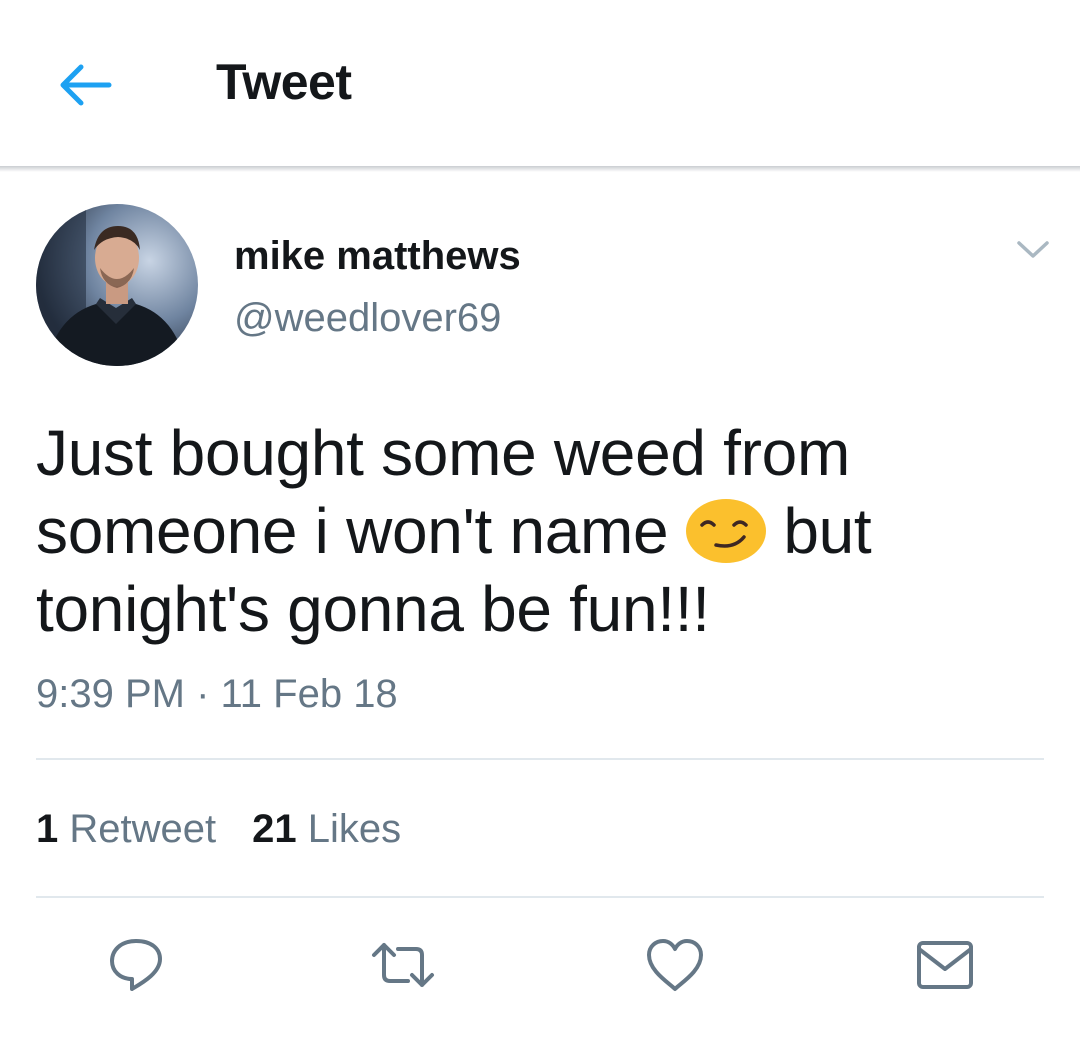 The height and width of the screenshot is (1044, 1080). I want to click on header-divider, so click(540, 169).